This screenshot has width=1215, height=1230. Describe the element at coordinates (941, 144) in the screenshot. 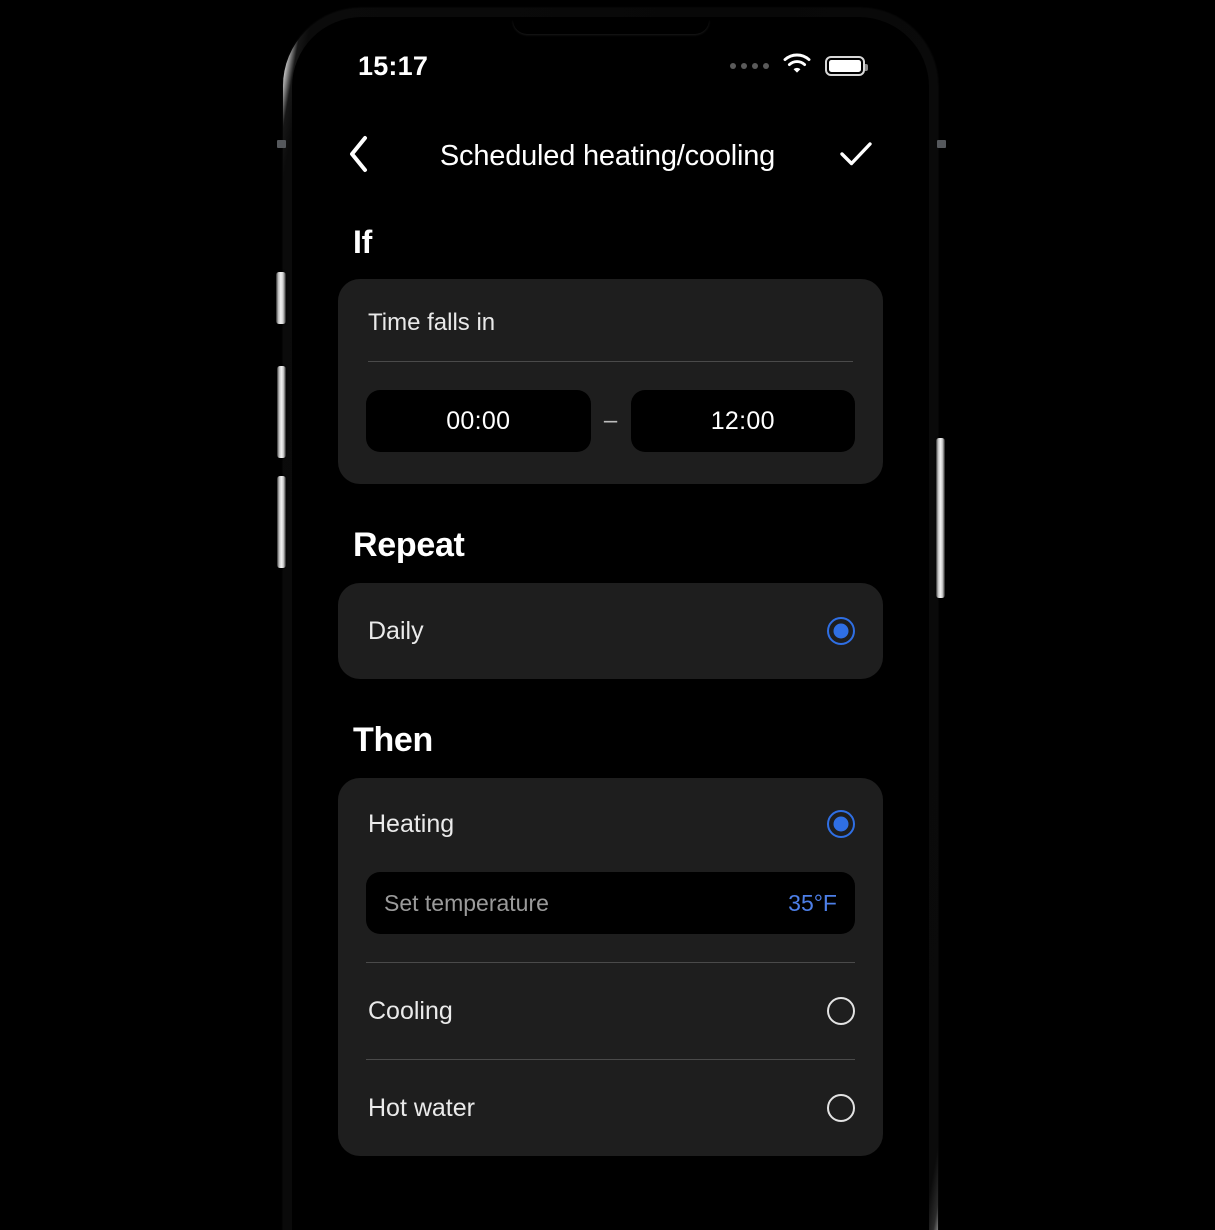

I see `frame-antenna-seam-right` at that location.